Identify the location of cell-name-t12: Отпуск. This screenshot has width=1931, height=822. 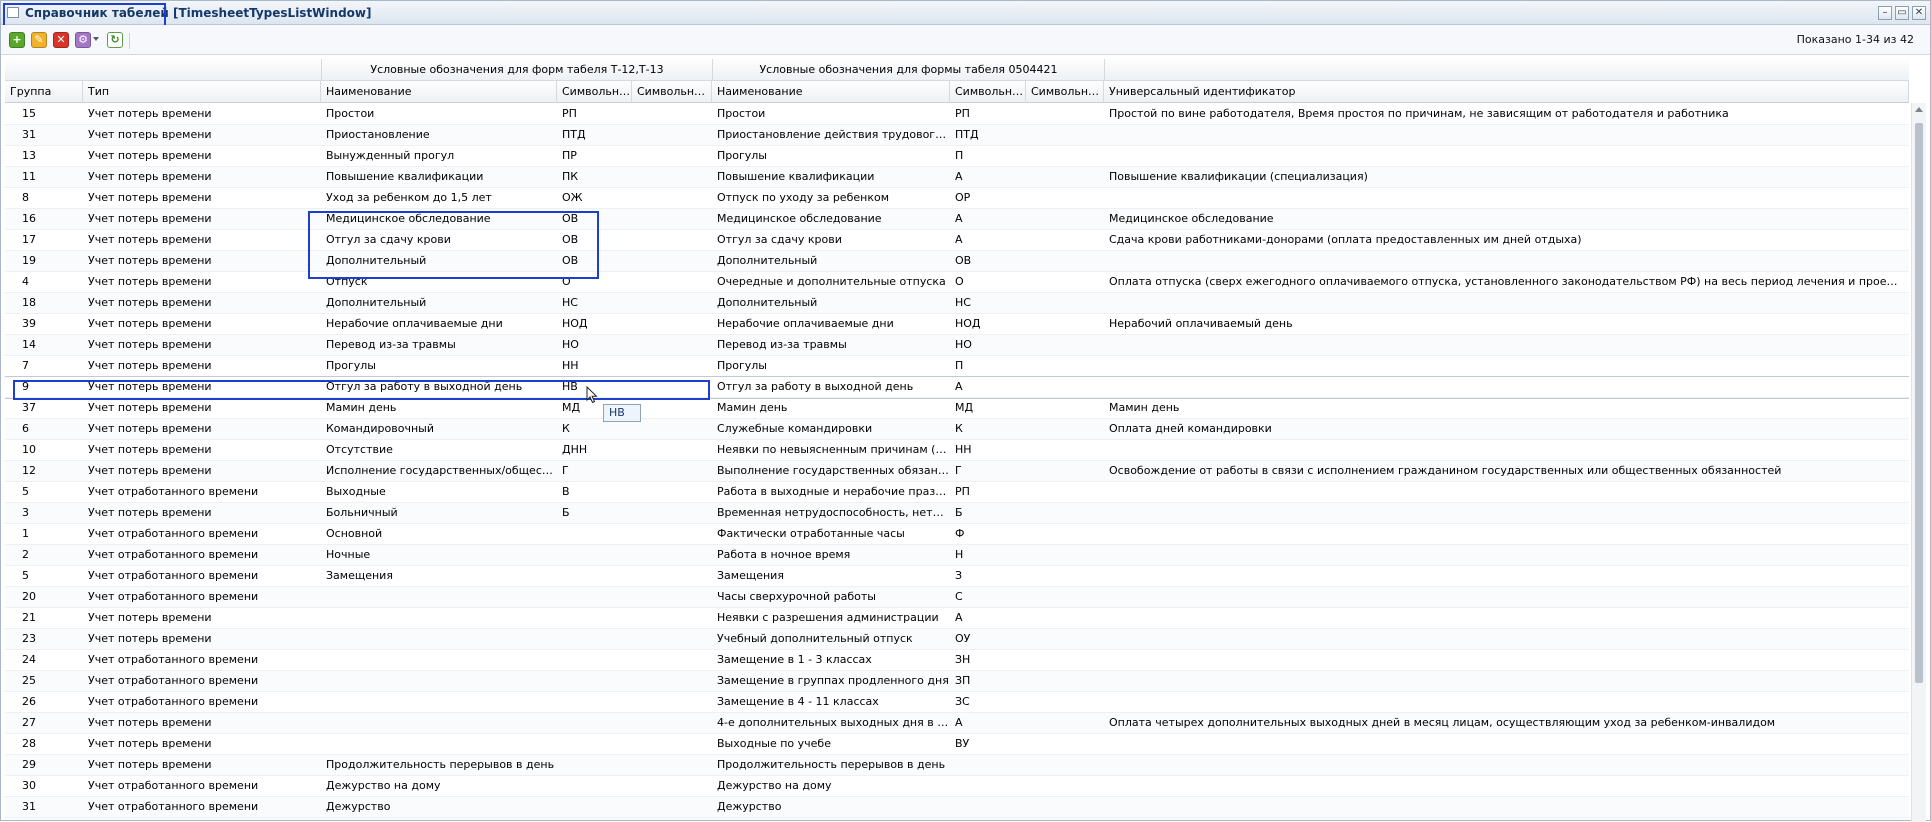
(347, 281).